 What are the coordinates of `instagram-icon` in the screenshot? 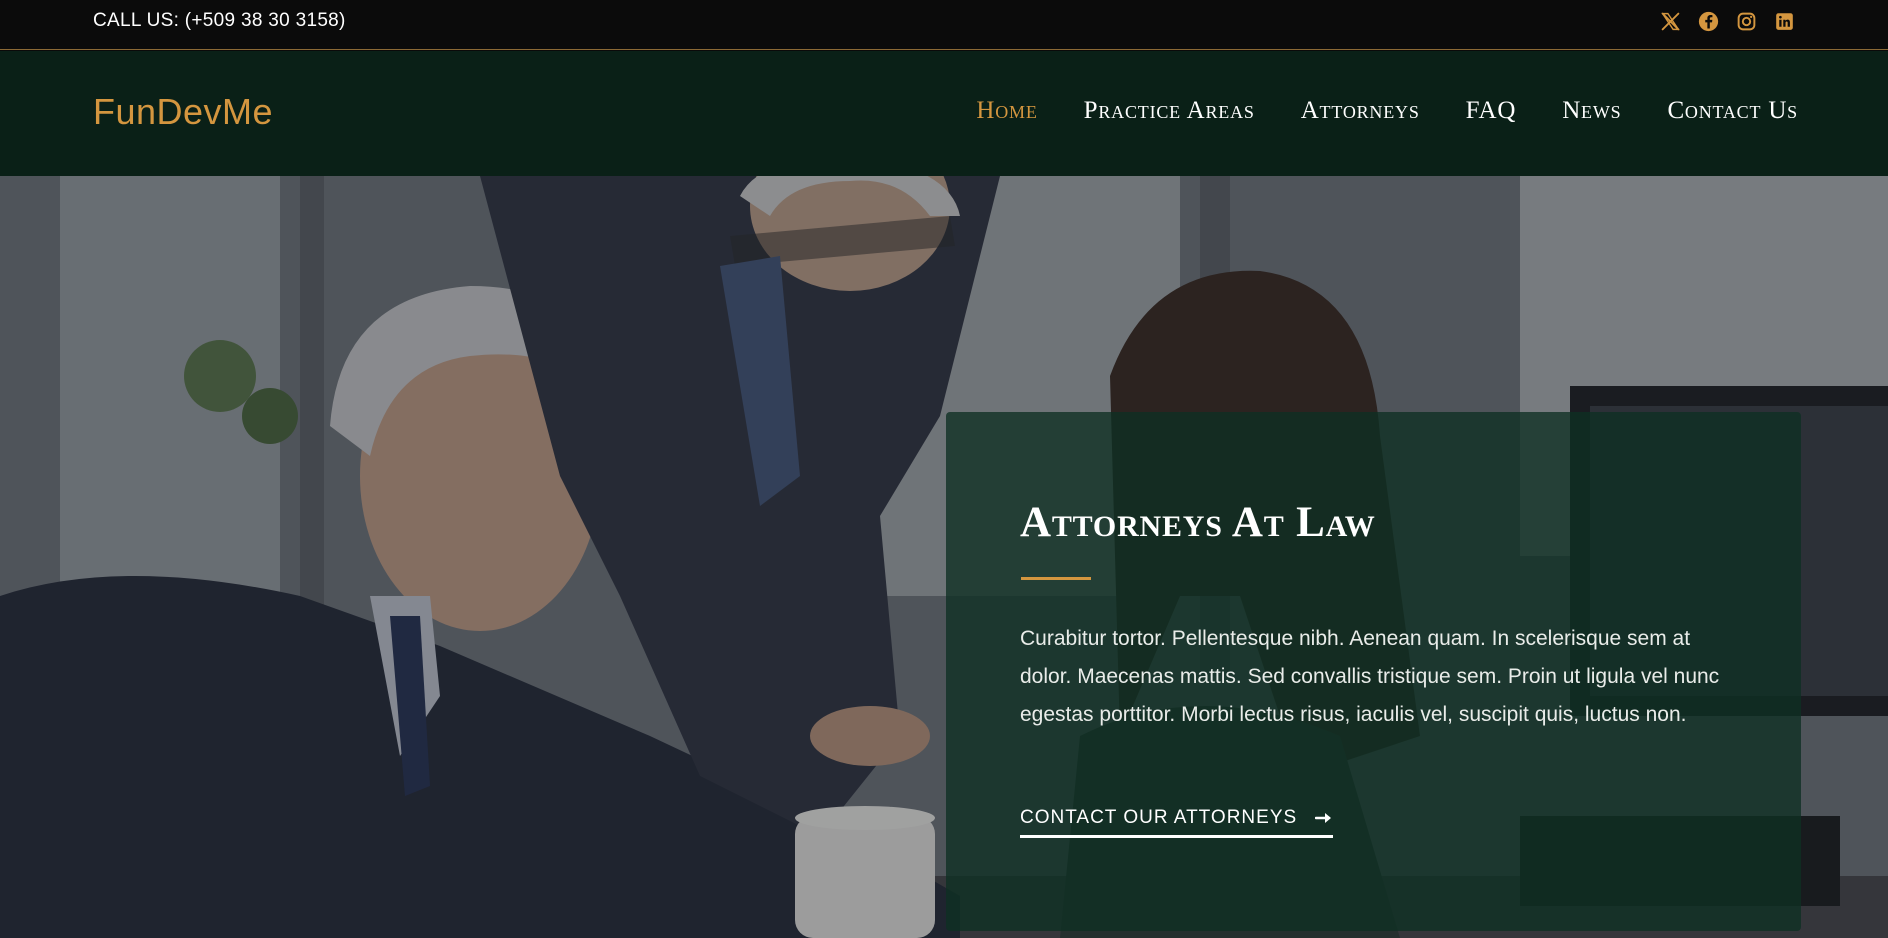 It's located at (1746, 21).